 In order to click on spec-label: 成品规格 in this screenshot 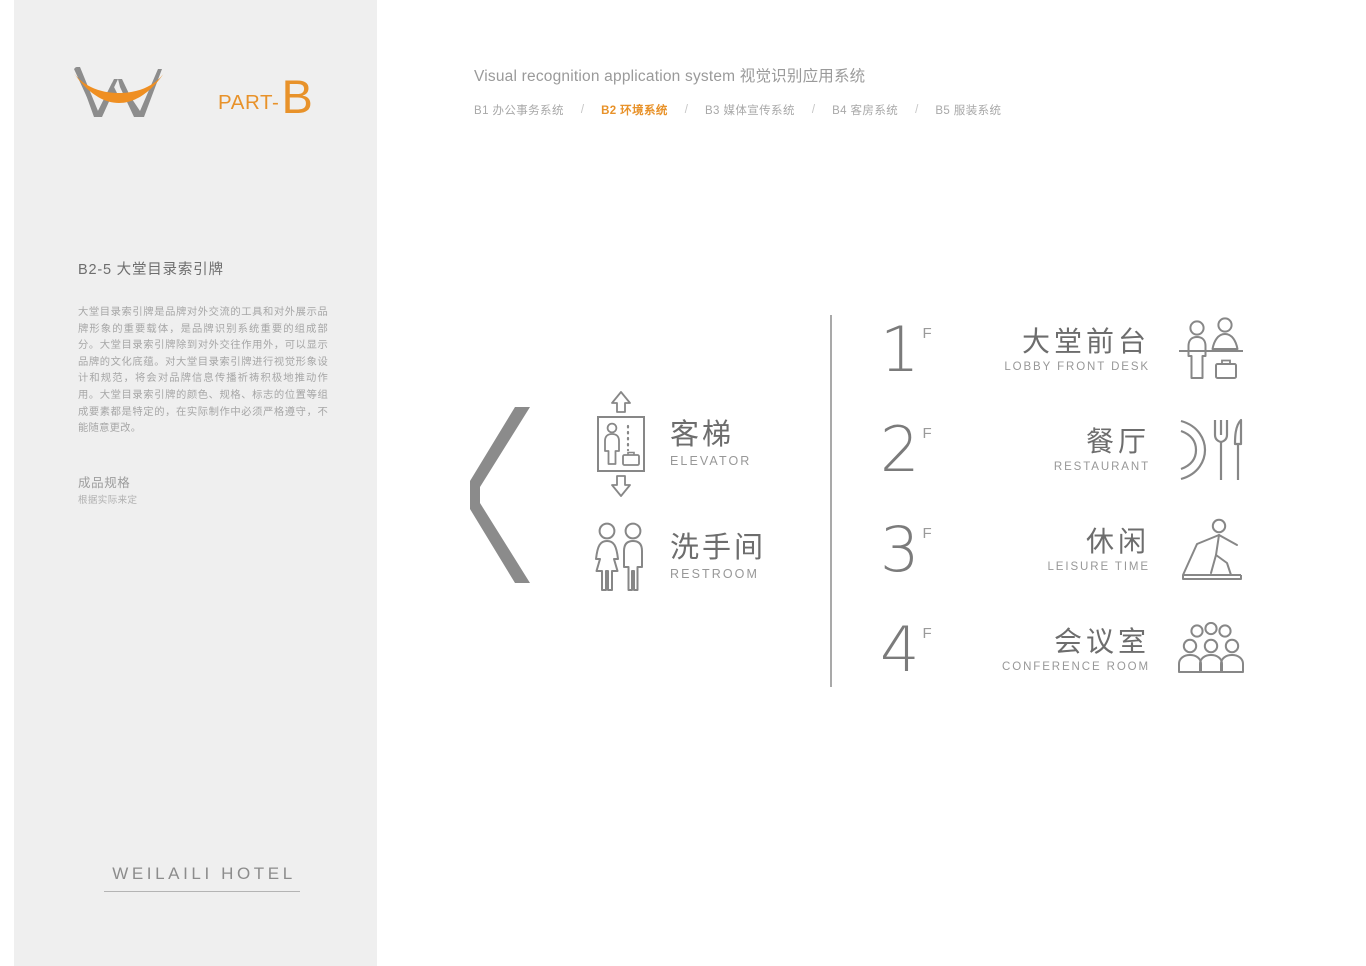, I will do `click(104, 483)`.